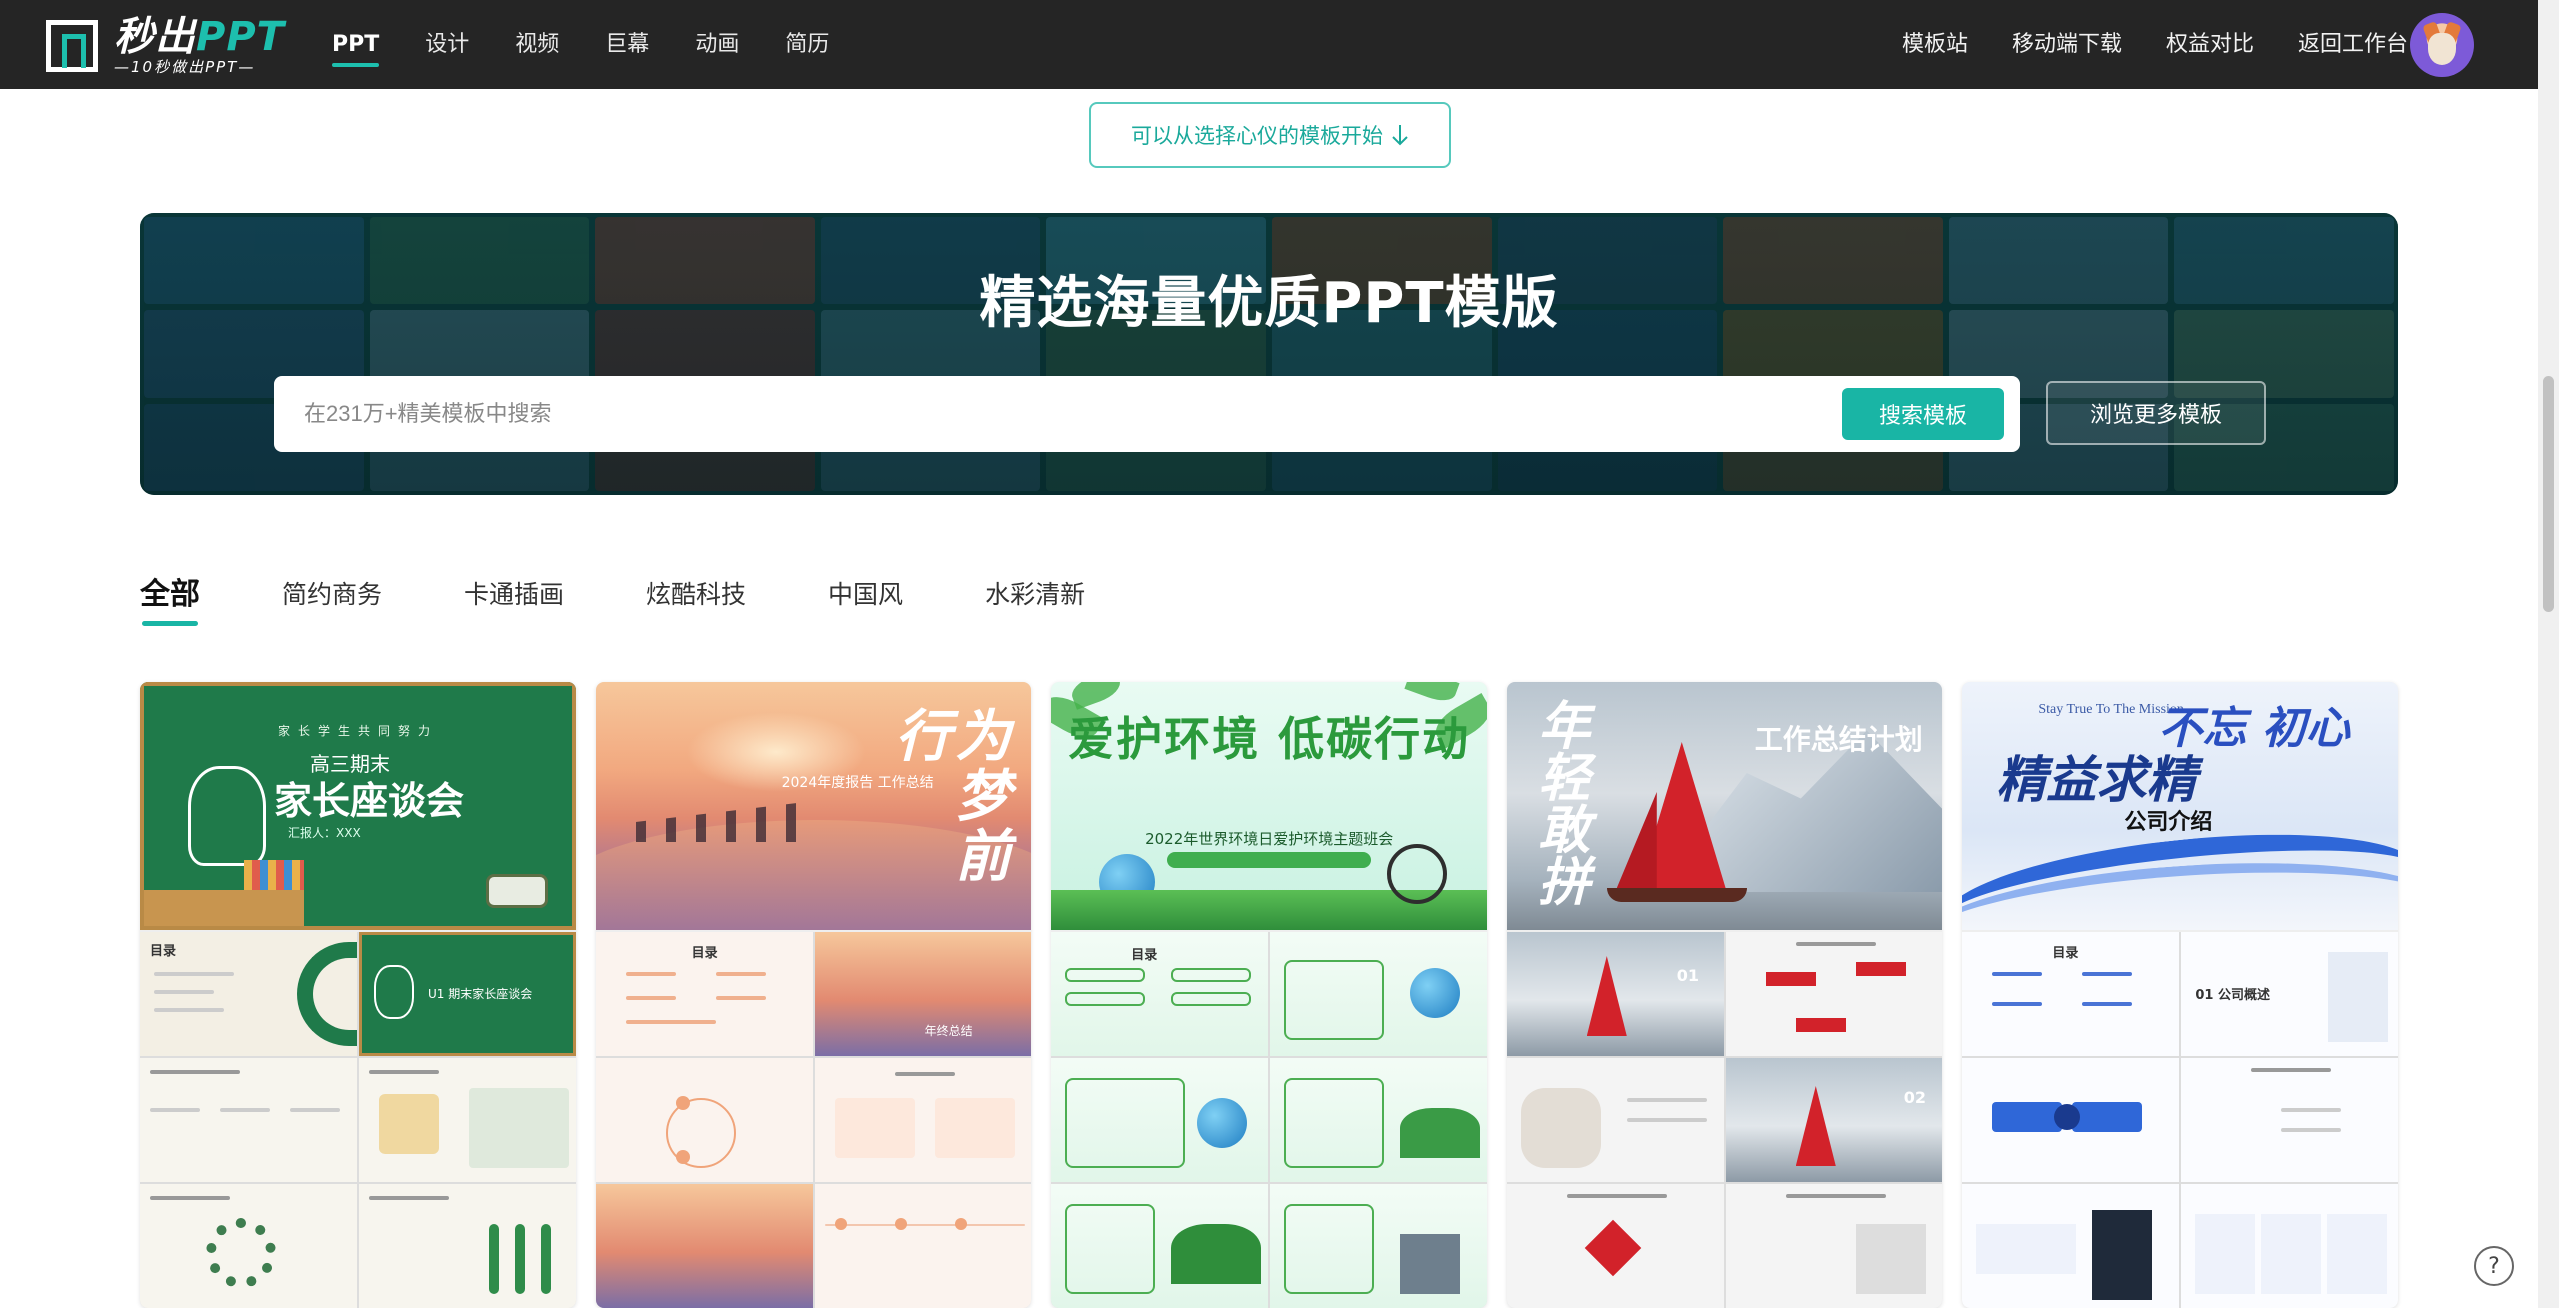 This screenshot has height=1308, width=2559. Describe the element at coordinates (1269, 739) in the screenshot. I see `cover-title: 爱护环境 低碳行动` at that location.